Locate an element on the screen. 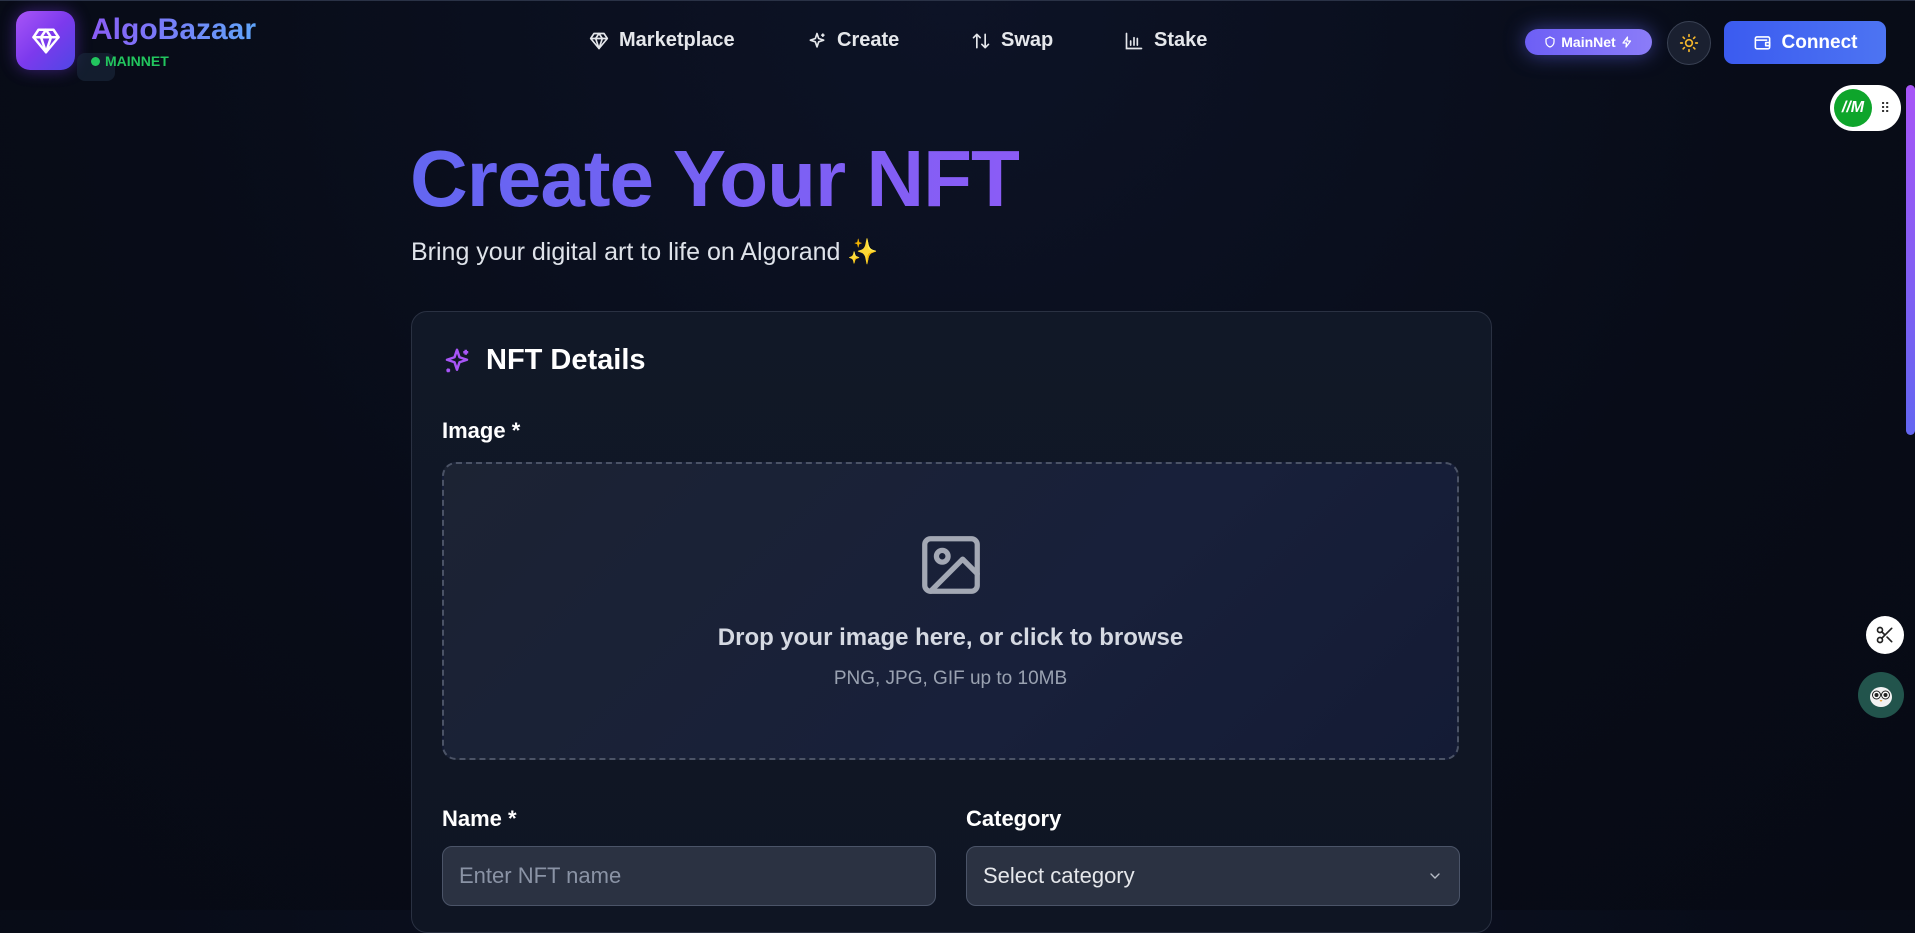 The width and height of the screenshot is (1915, 933). nav-marketplace-label: Marketplace is located at coordinates (677, 40).